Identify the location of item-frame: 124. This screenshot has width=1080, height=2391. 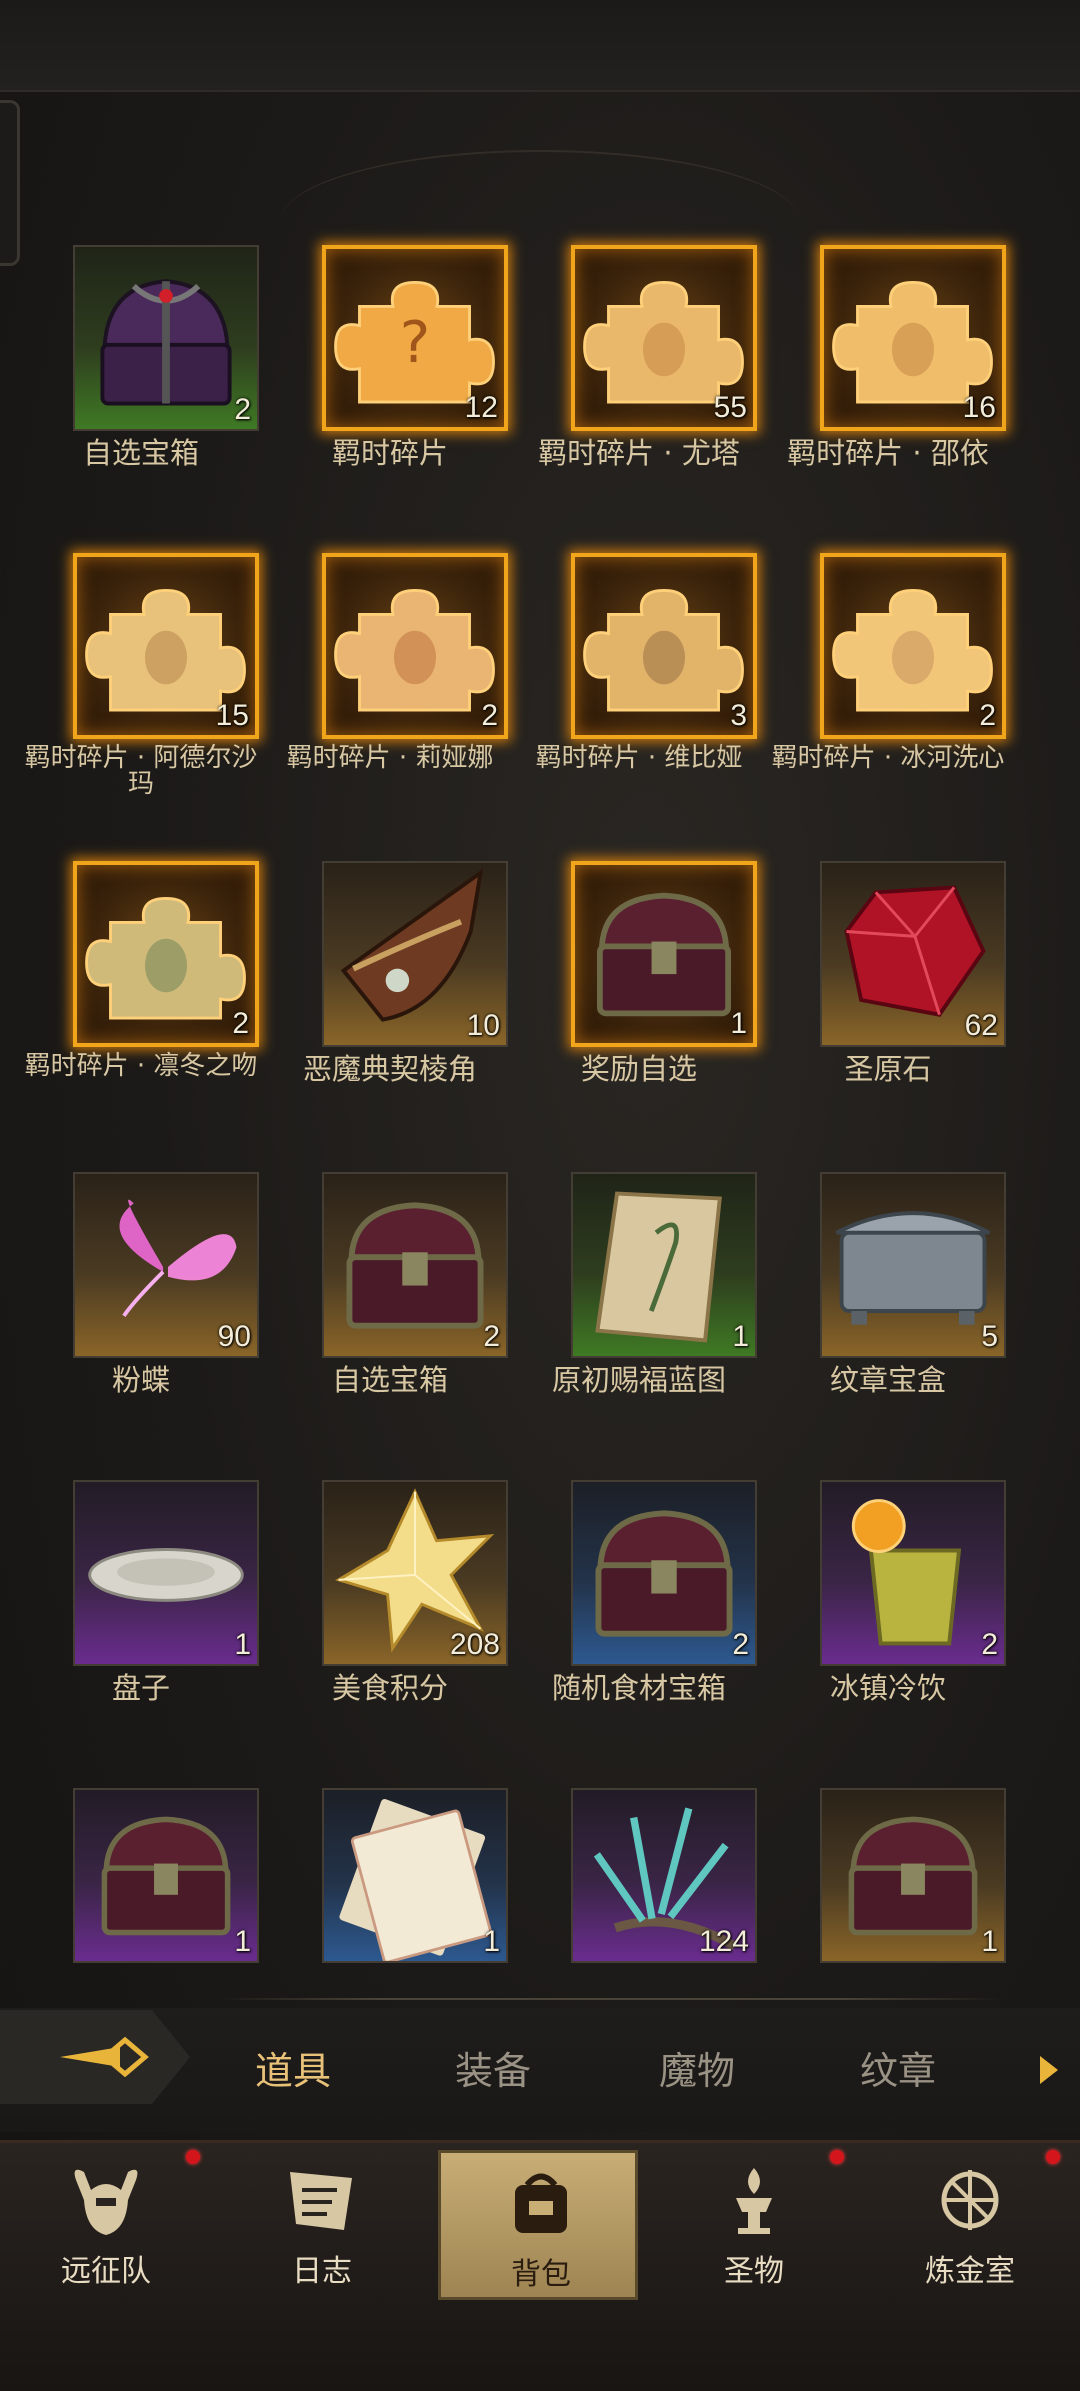
(664, 1875).